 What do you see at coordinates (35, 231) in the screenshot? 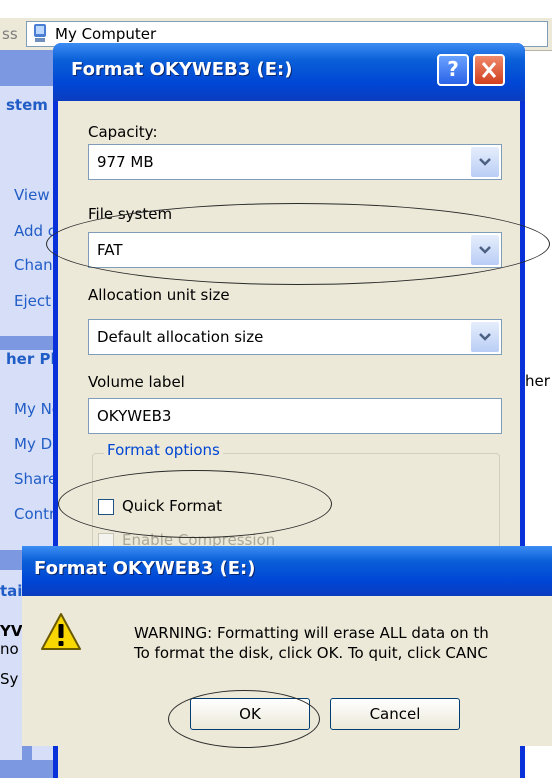
I see `task-link-add: Add c` at bounding box center [35, 231].